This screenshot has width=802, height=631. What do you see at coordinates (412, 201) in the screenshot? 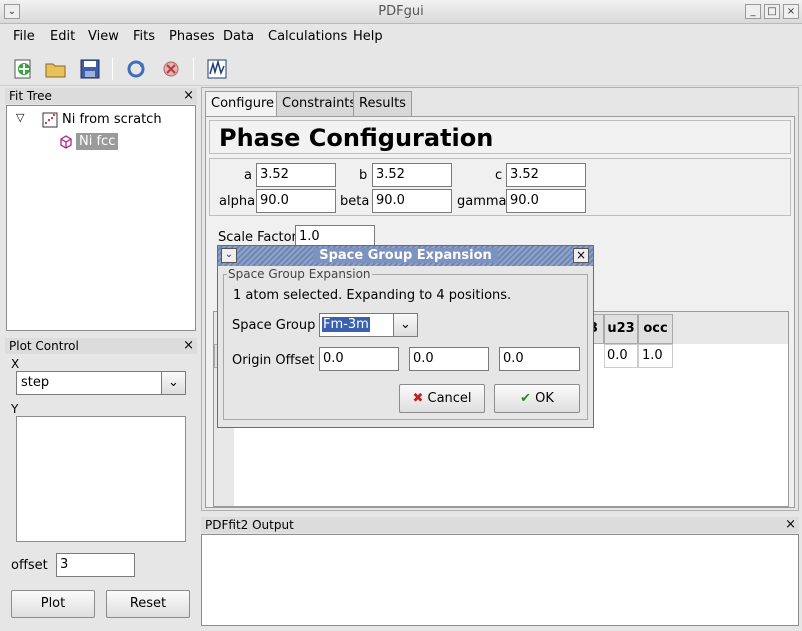
I see `beta-input: 90.0` at bounding box center [412, 201].